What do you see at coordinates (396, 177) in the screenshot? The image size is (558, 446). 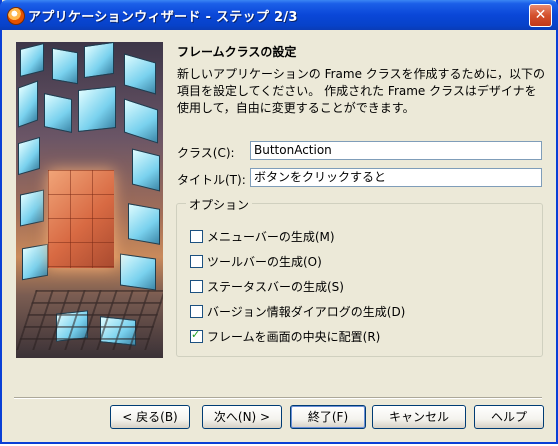 I see `title-input` at bounding box center [396, 177].